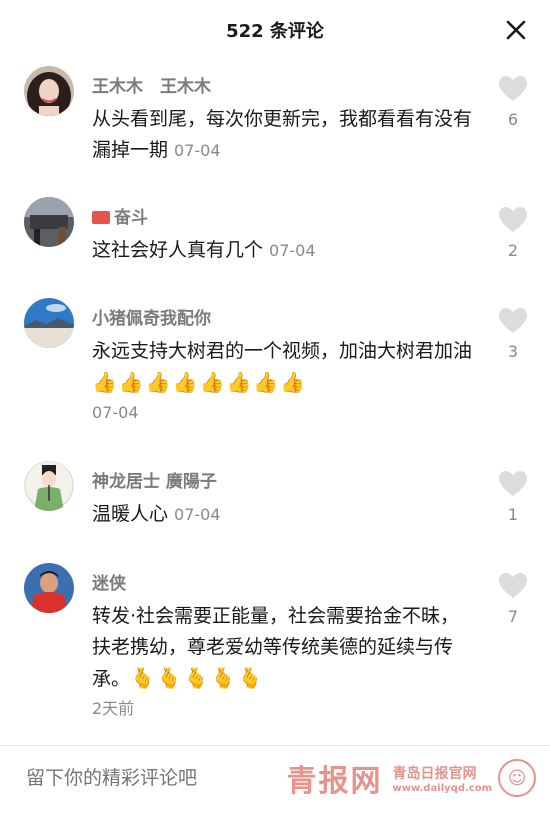  What do you see at coordinates (101, 217) in the screenshot?
I see `flag-icon` at bounding box center [101, 217].